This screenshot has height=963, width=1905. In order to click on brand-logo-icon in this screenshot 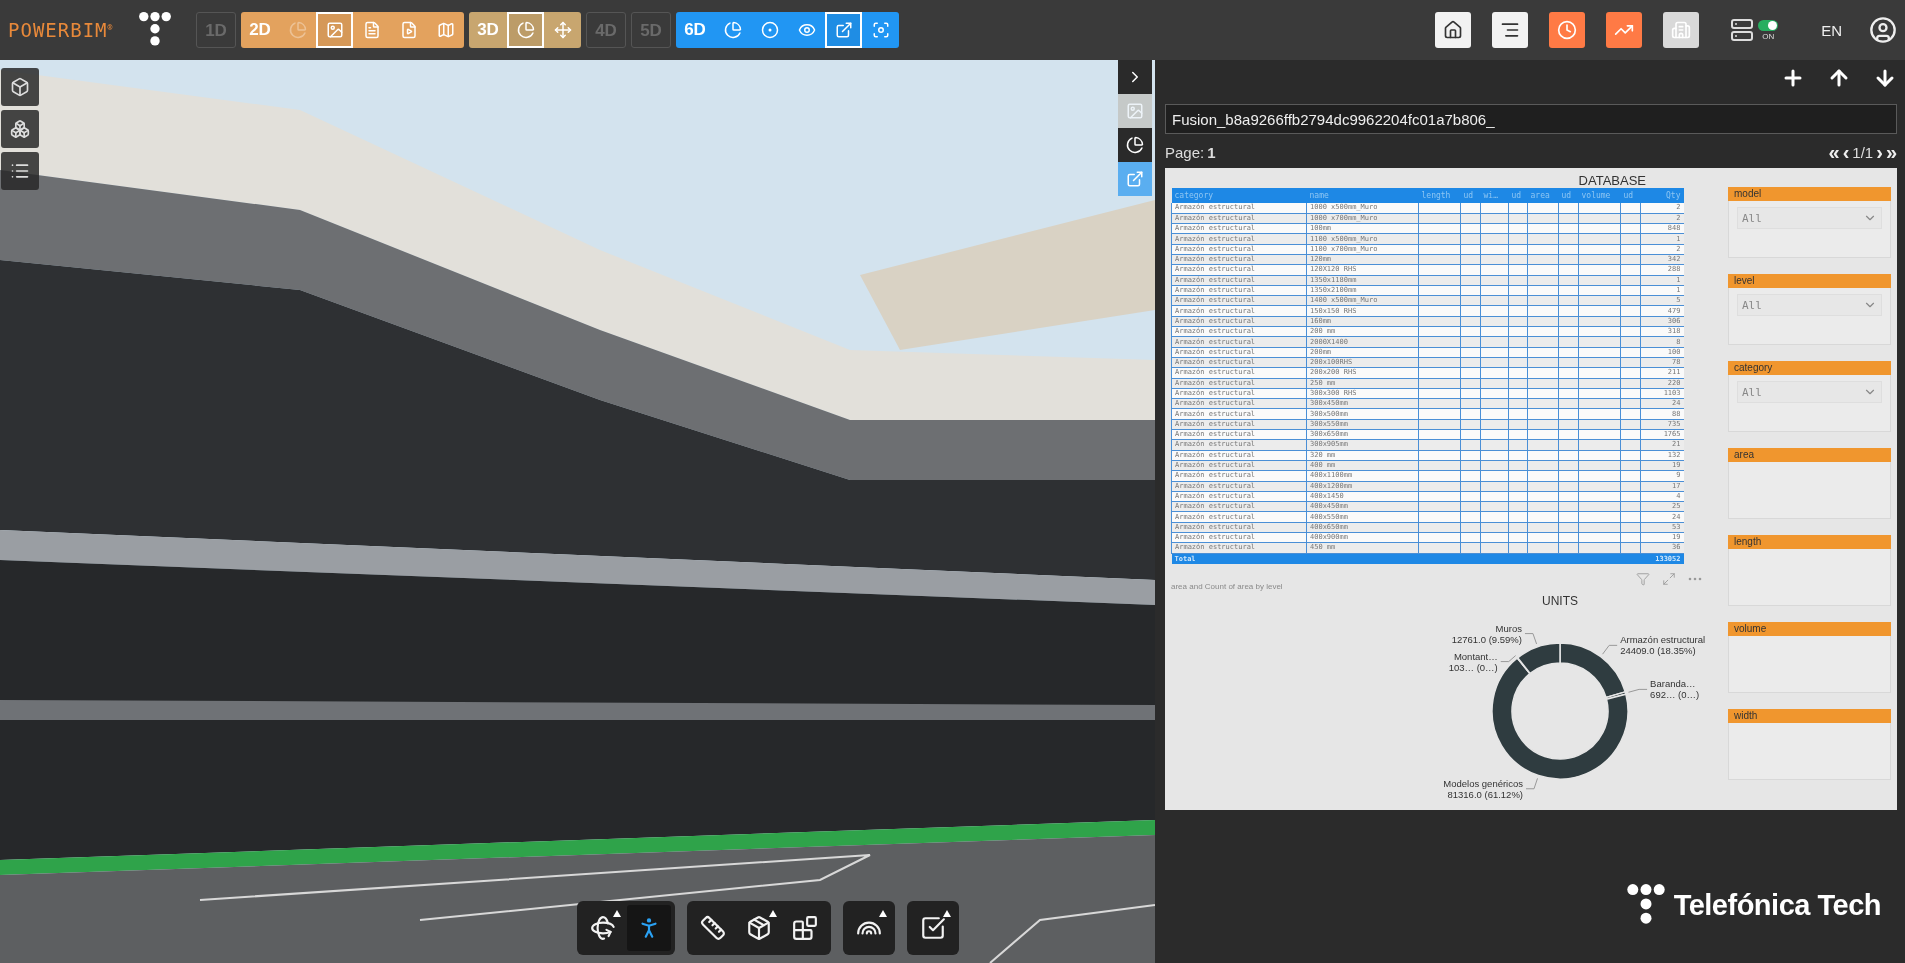, I will do `click(1645, 905)`.